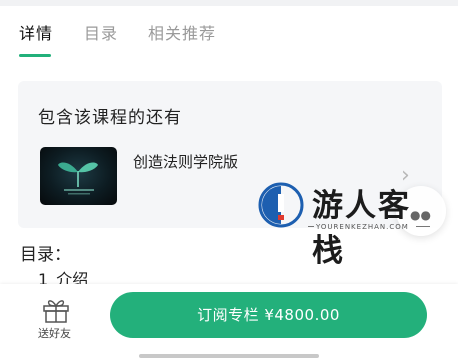  I want to click on course-title: 创造法则学院版, so click(185, 161).